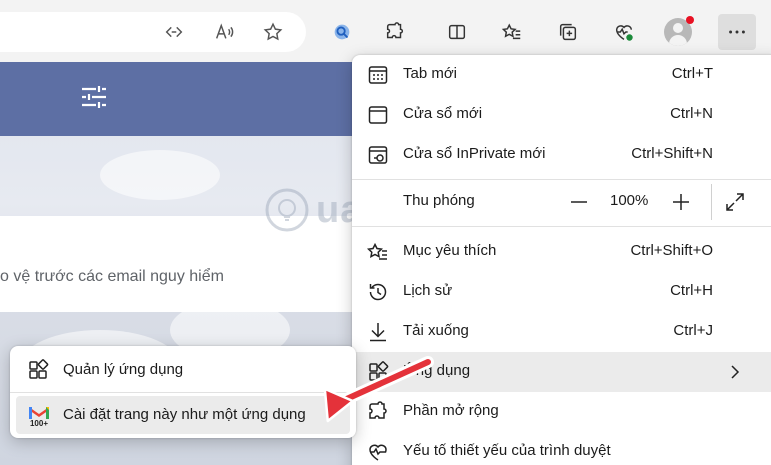 Image resolution: width=771 pixels, height=465 pixels. Describe the element at coordinates (174, 32) in the screenshot. I see `link-icon` at that location.